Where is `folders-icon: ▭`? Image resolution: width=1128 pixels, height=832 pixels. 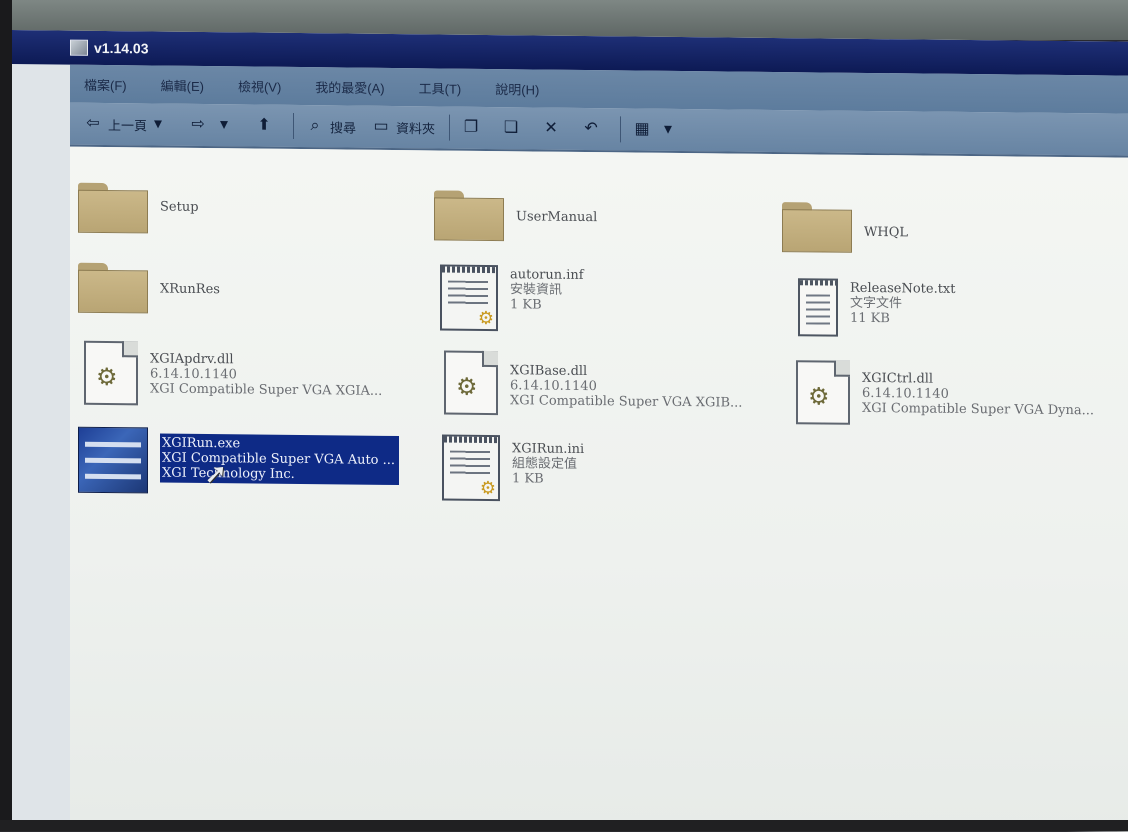 folders-icon: ▭ is located at coordinates (381, 126).